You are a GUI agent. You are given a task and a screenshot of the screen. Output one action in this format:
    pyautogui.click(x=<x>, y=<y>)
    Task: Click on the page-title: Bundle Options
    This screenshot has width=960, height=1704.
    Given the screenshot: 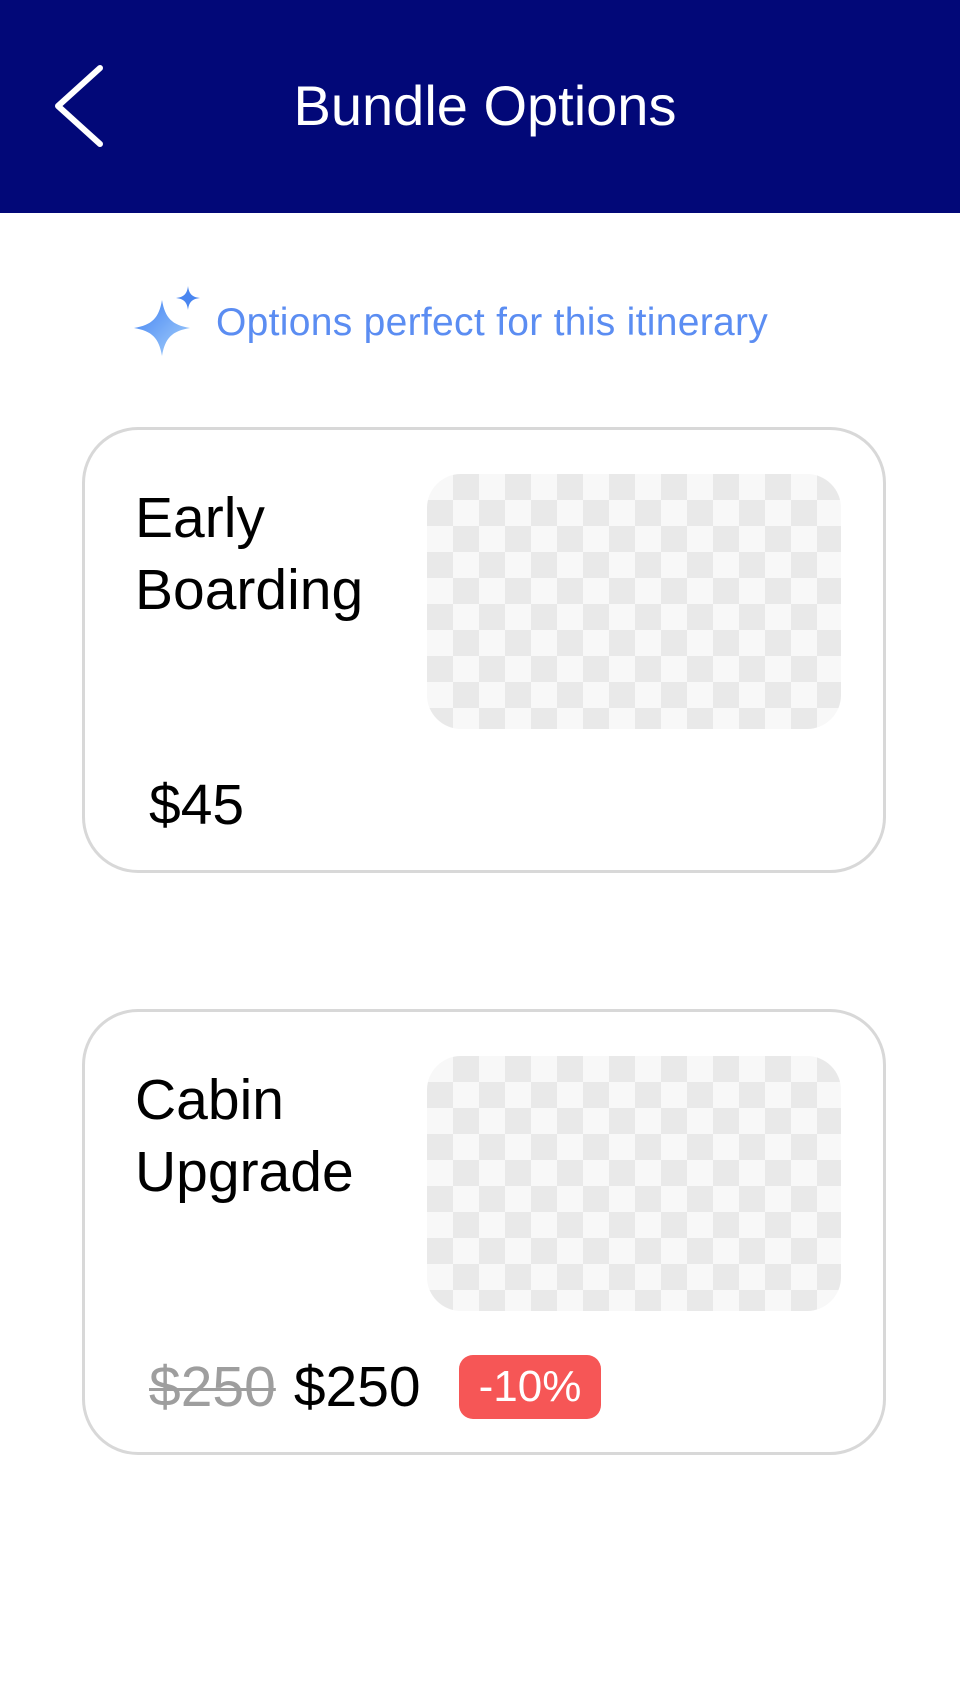 What is the action you would take?
    pyautogui.click(x=485, y=105)
    